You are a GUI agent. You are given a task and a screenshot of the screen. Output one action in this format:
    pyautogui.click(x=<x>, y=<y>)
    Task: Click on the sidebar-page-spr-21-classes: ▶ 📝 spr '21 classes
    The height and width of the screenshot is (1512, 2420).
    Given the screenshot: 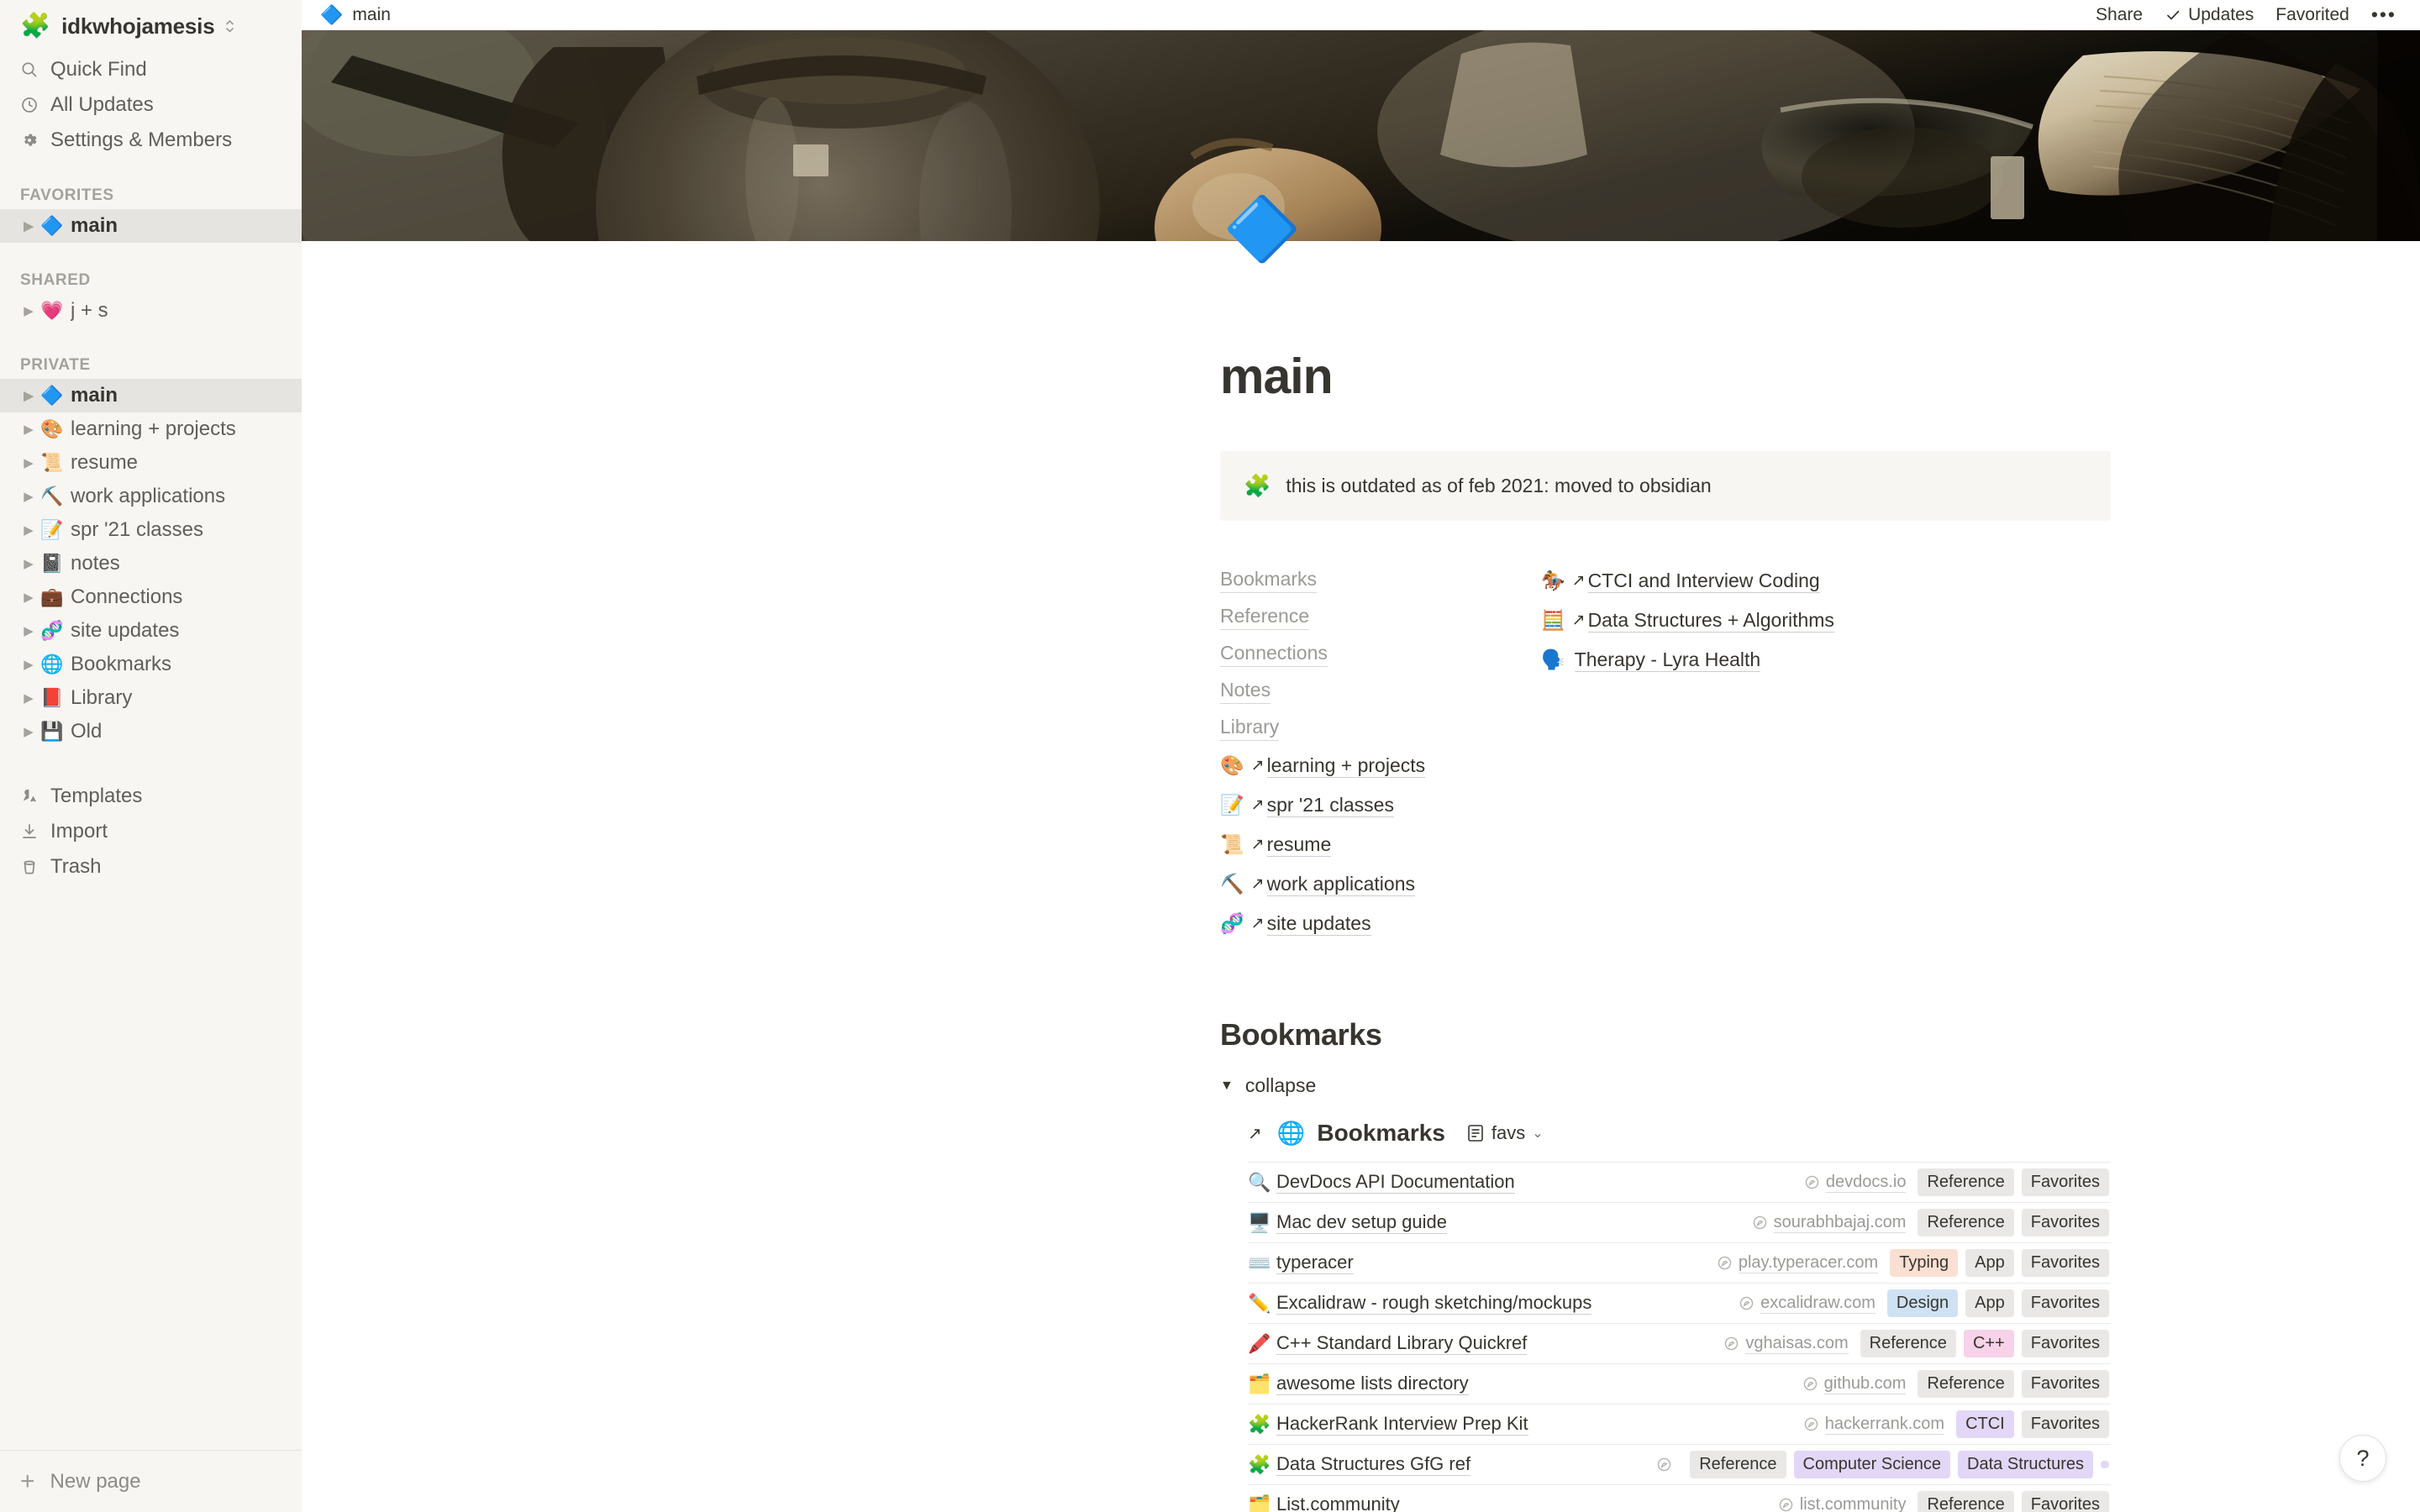 What is the action you would take?
    pyautogui.click(x=151, y=530)
    